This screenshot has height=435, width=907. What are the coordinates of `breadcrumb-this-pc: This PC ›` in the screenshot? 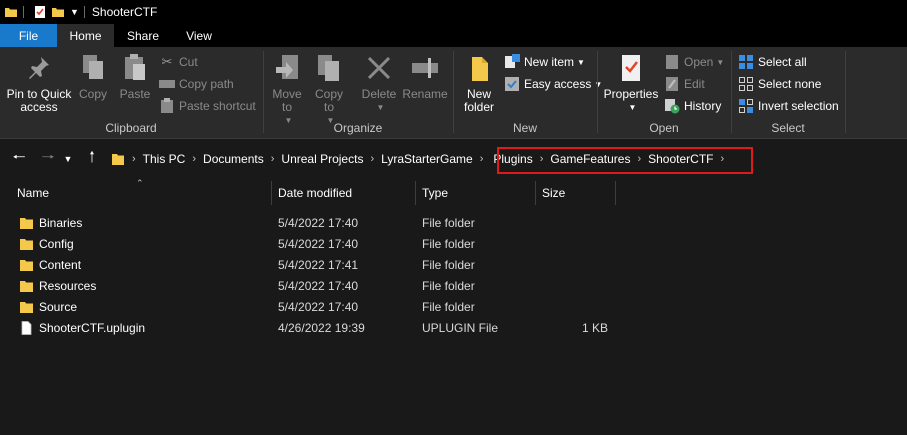 It's located at (173, 159).